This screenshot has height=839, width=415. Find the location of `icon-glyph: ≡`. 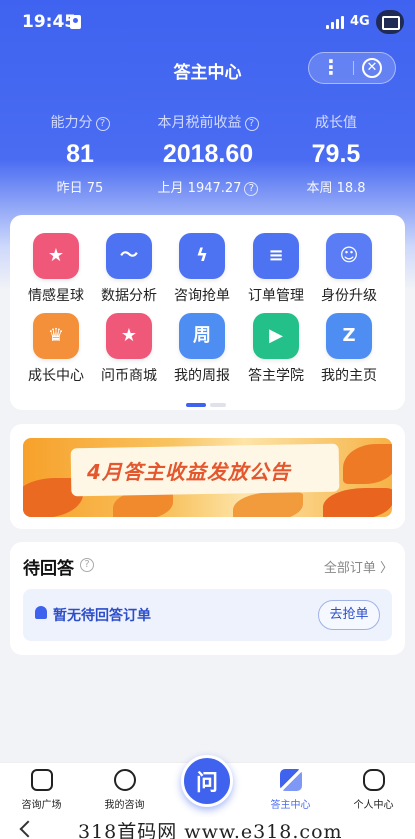

icon-glyph: ≡ is located at coordinates (276, 255).